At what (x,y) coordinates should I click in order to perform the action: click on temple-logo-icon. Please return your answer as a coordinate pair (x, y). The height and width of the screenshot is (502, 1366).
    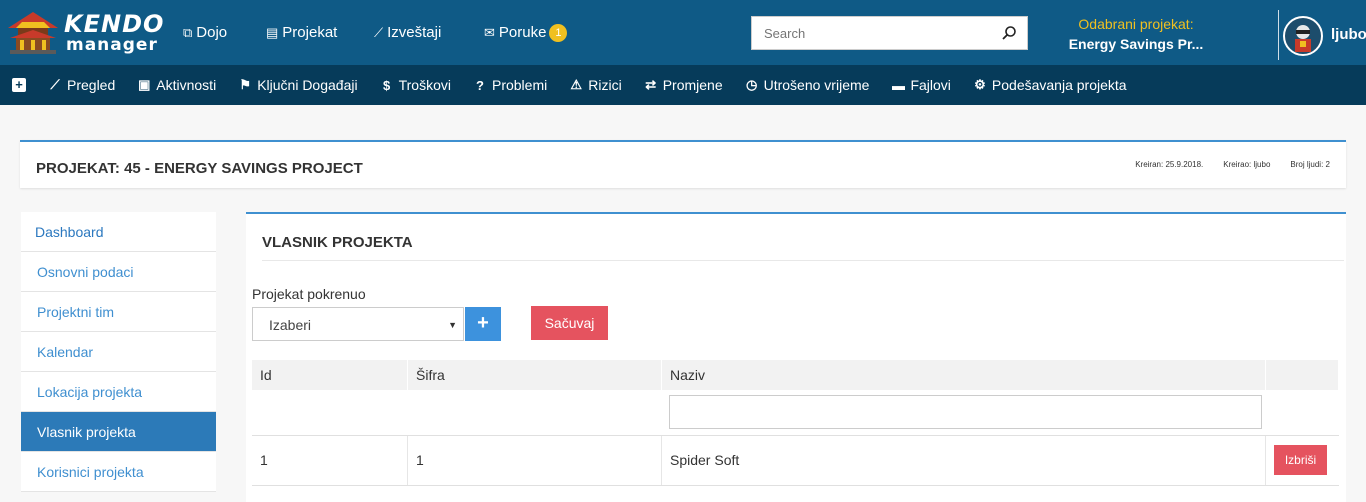
    Looking at the image, I should click on (33, 33).